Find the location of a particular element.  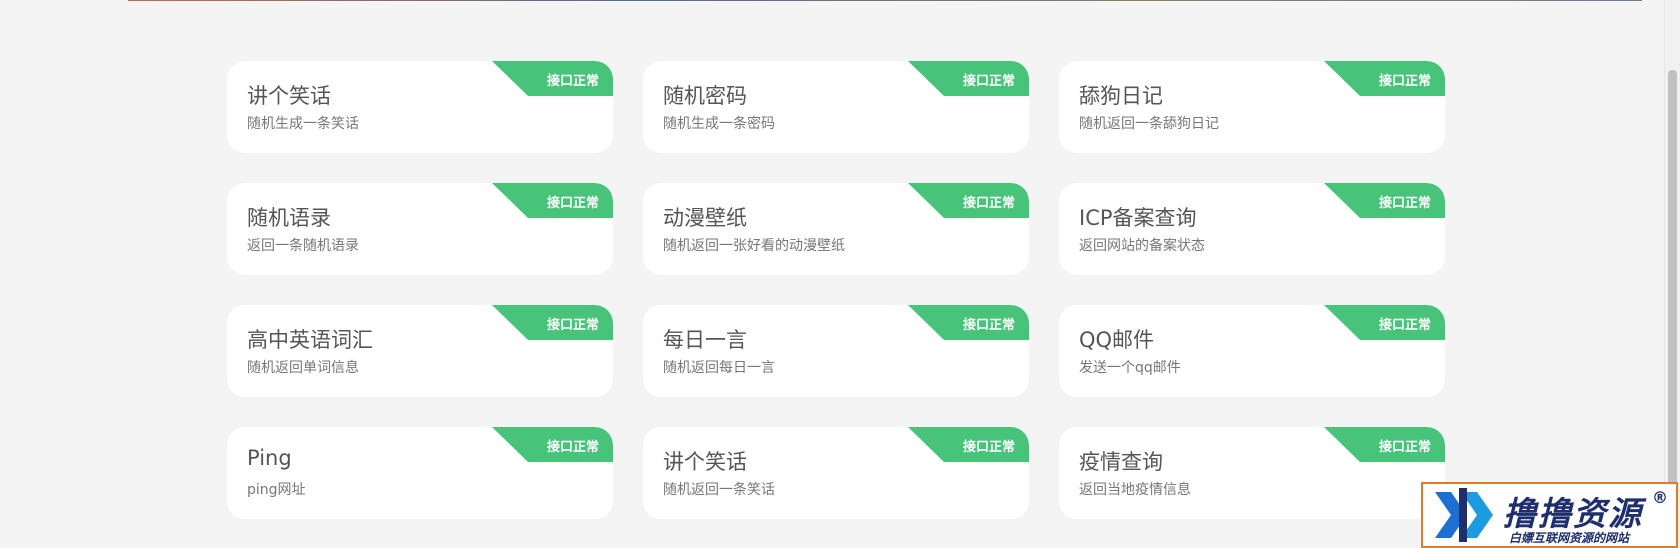

api-card-title: ICP备案查询 is located at coordinates (1138, 218).